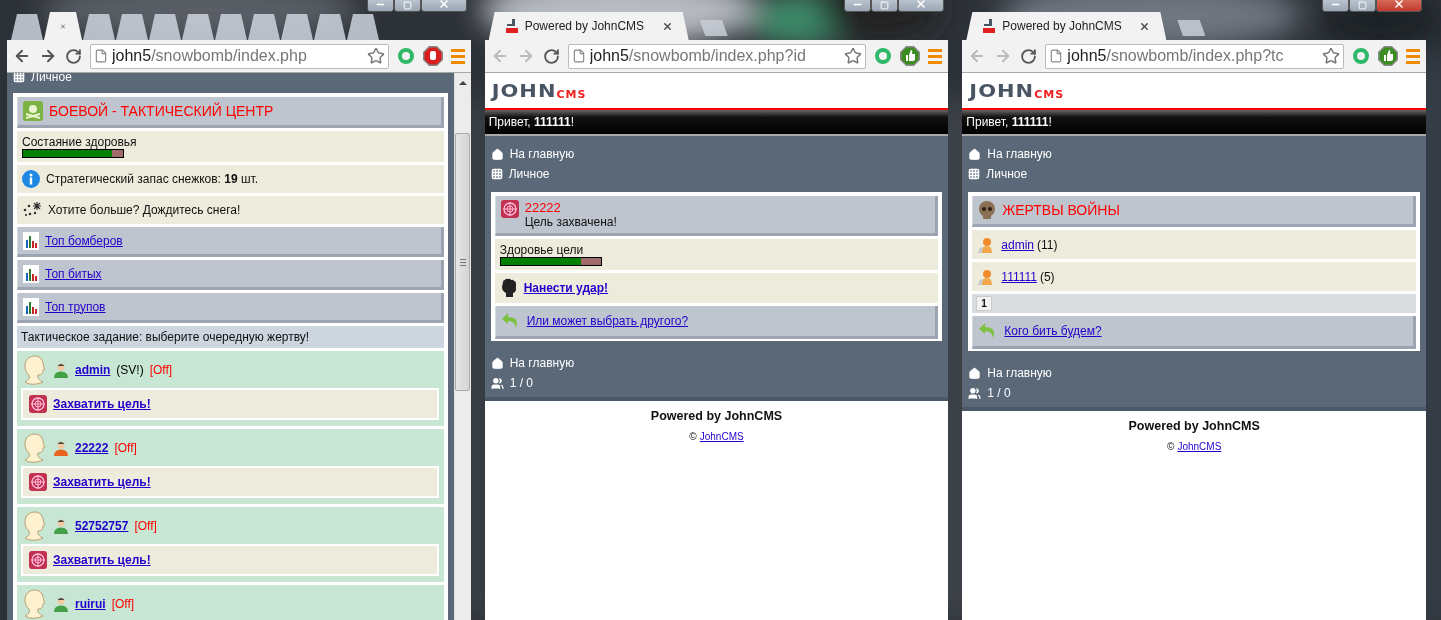 The image size is (1441, 620). I want to click on back-link: Кого бить будем?, so click(1053, 331).